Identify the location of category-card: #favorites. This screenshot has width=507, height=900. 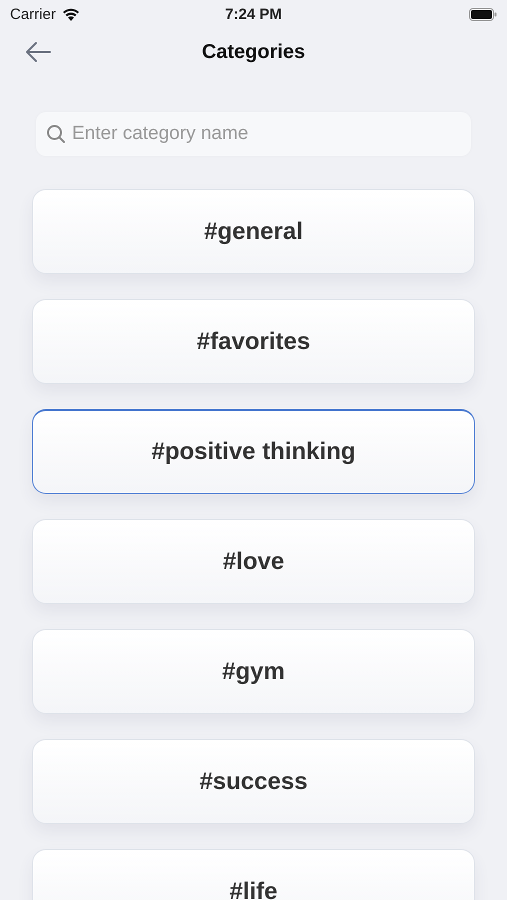
(253, 341).